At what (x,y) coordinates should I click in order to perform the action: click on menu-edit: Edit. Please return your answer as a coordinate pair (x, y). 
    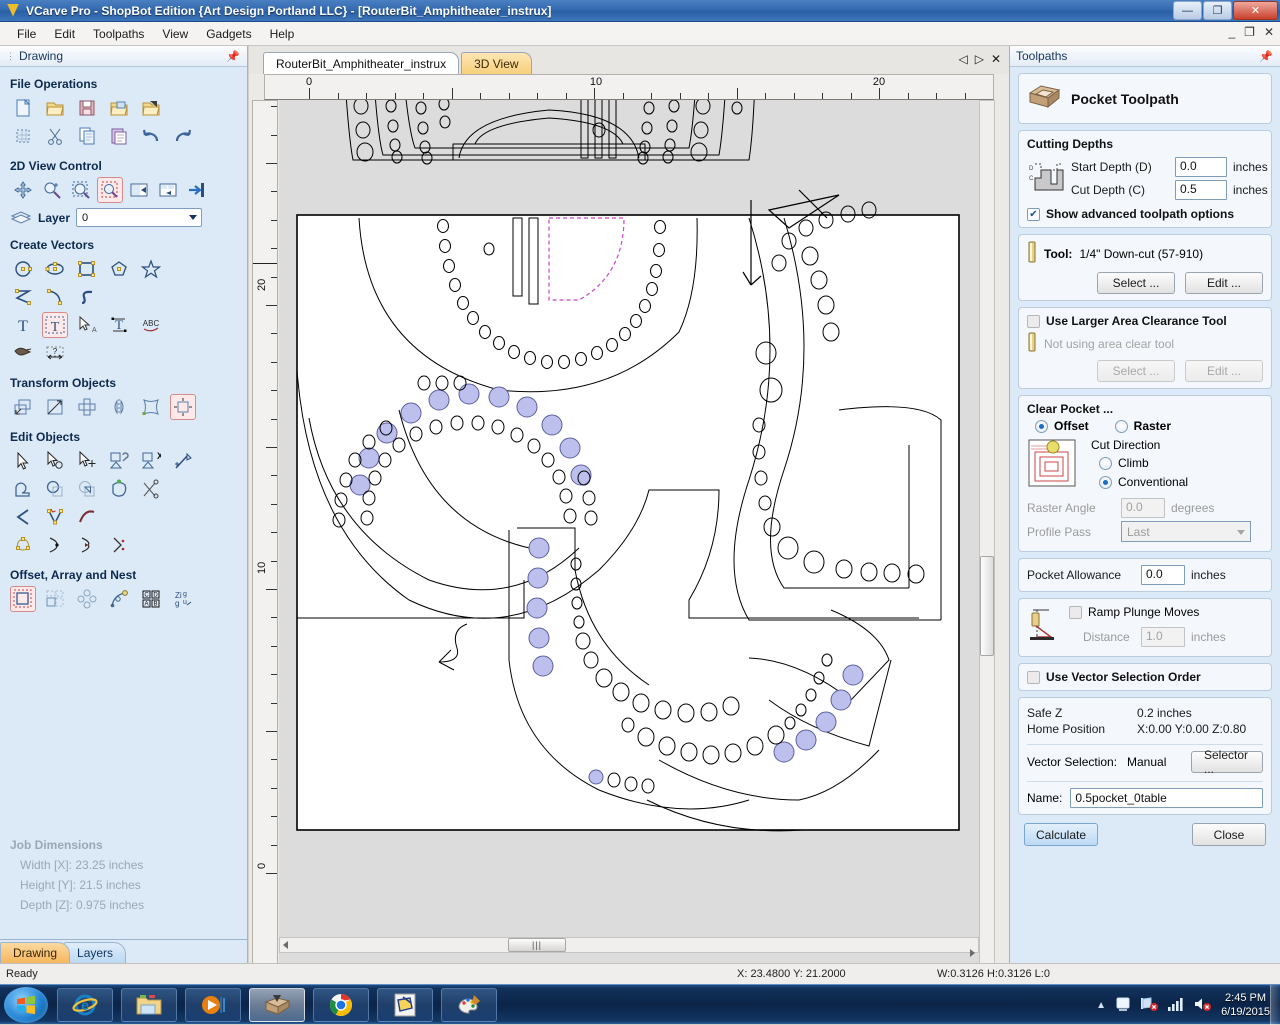
    Looking at the image, I should click on (64, 34).